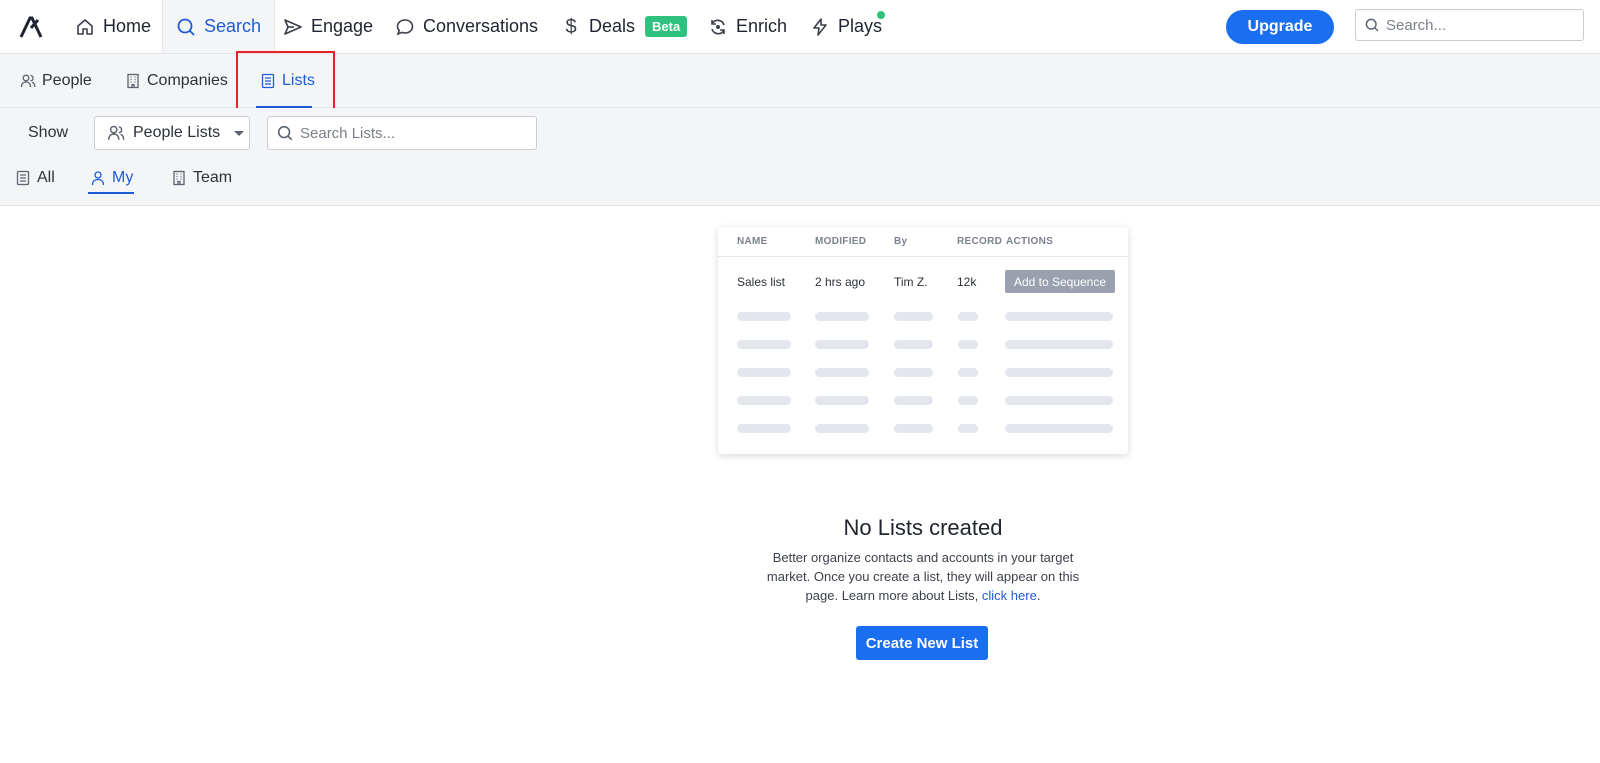 The image size is (1600, 763). I want to click on lists-search-input, so click(418, 133).